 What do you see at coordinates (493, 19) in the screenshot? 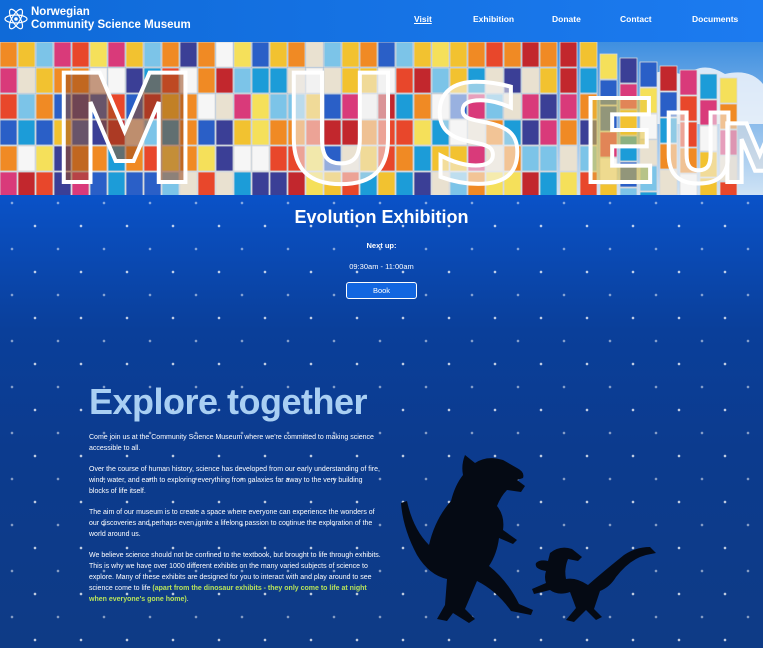
I see `nav-link-exhibition: Exhibition` at bounding box center [493, 19].